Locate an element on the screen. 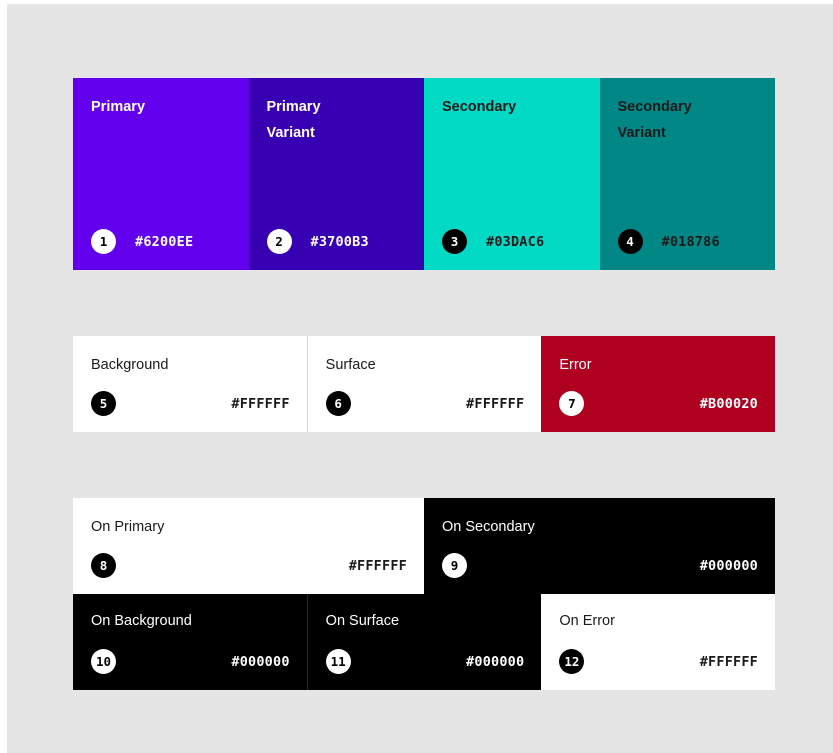 The image size is (833, 753). swatch-label: Secondary Variant is located at coordinates (654, 120).